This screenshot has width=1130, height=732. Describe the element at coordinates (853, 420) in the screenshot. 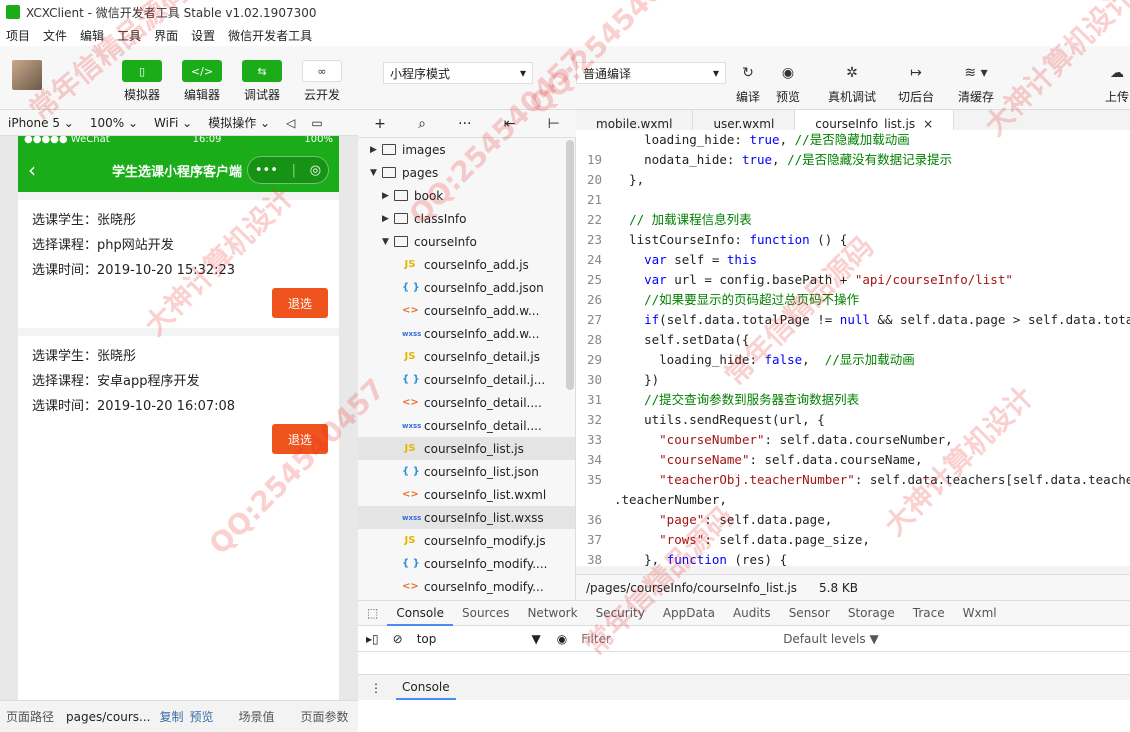

I see `code-line: 32 utils.sendRequest(url, {` at that location.